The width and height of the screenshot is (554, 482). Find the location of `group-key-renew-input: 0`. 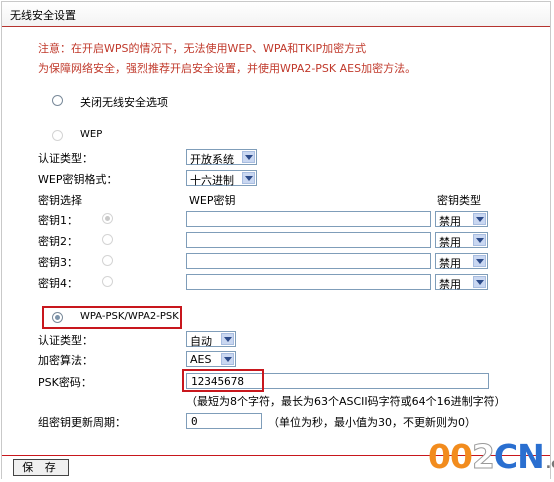

group-key-renew-input: 0 is located at coordinates (224, 421).